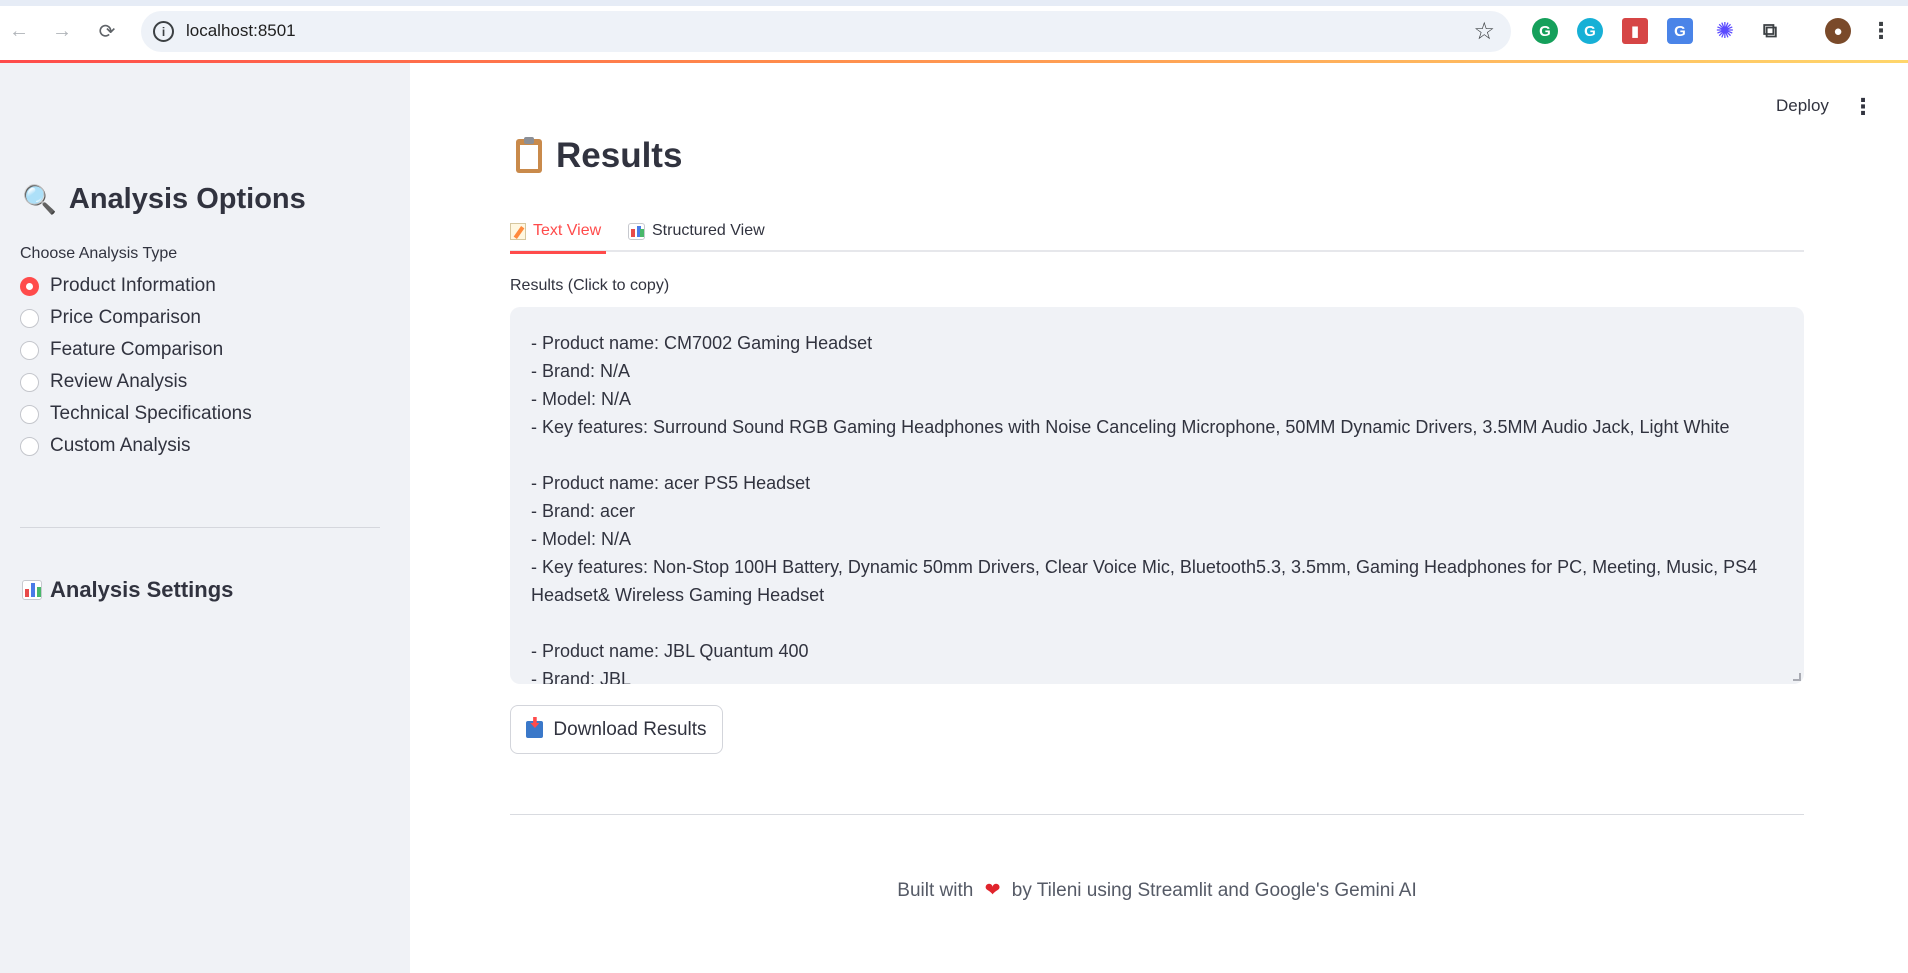  I want to click on book-extension-icon: ▮, so click(1635, 31).